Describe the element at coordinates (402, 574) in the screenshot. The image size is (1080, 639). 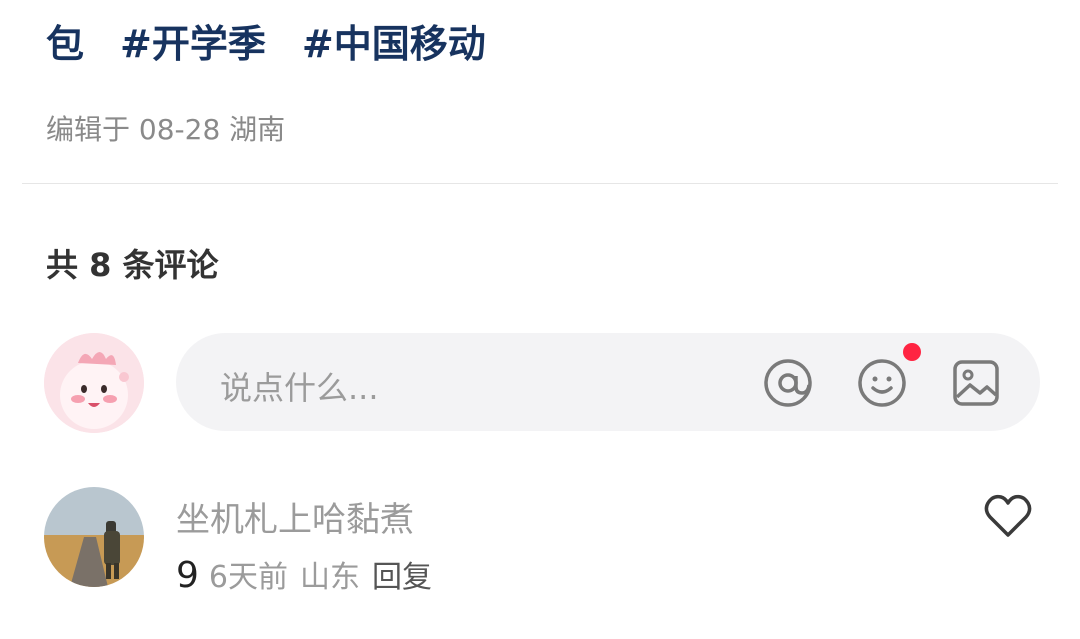
I see `reply-button: 回复` at that location.